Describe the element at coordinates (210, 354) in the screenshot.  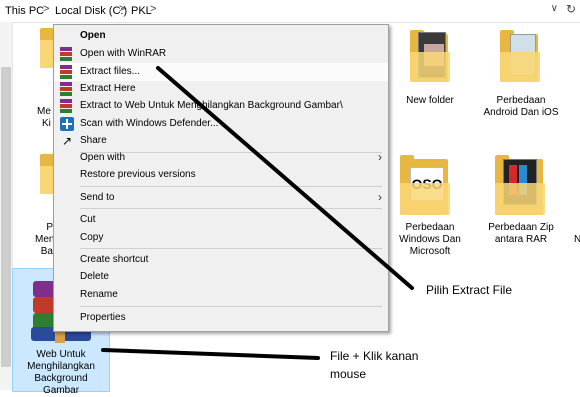
I see `annotation-line-file` at that location.